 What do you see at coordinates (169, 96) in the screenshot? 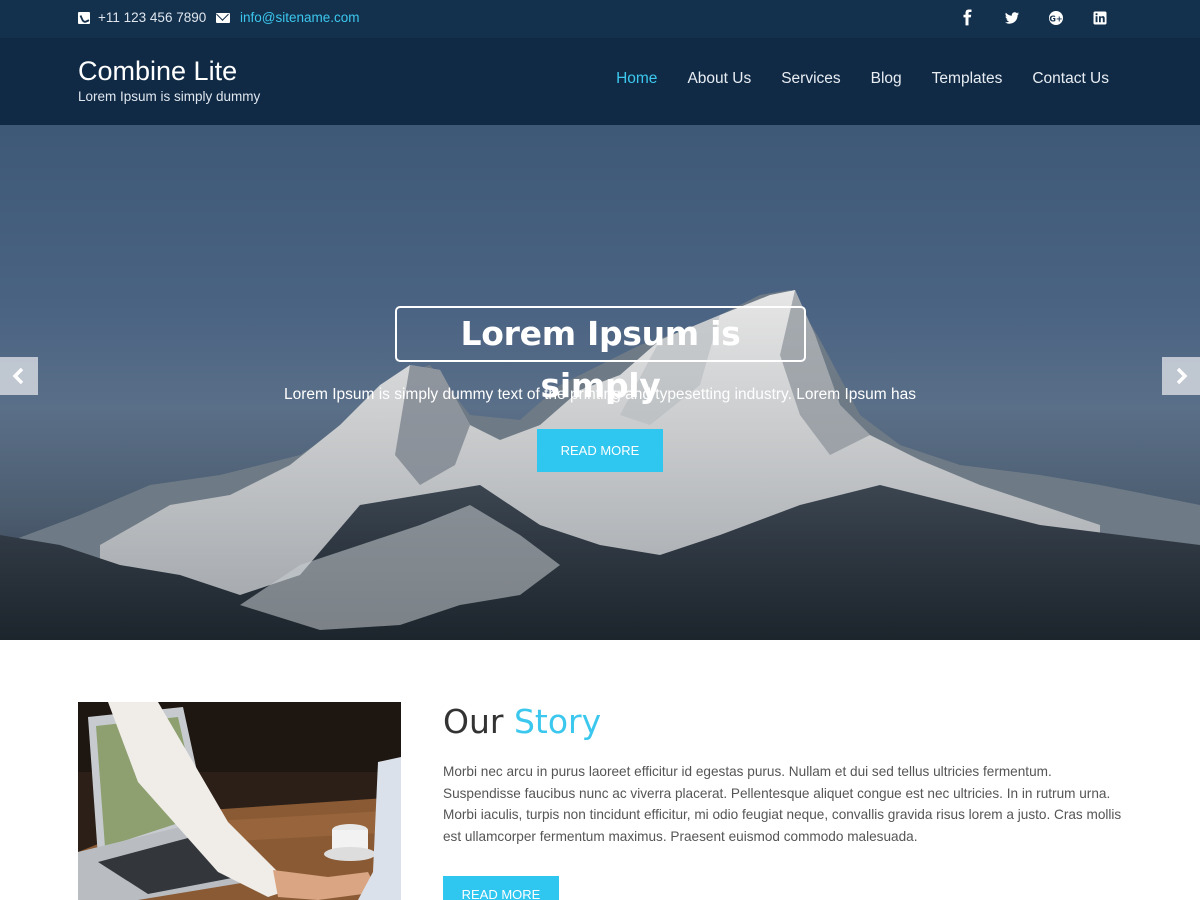
I see `site-tagline: Lorem Ipsum is simply dummy` at bounding box center [169, 96].